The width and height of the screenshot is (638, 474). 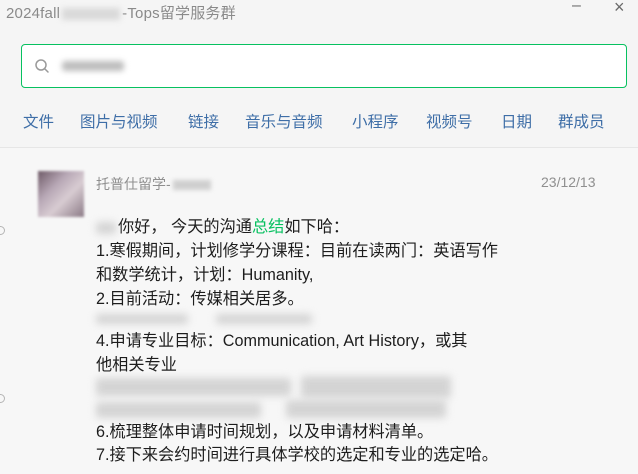 What do you see at coordinates (619, 8) in the screenshot?
I see `close-button: ×` at bounding box center [619, 8].